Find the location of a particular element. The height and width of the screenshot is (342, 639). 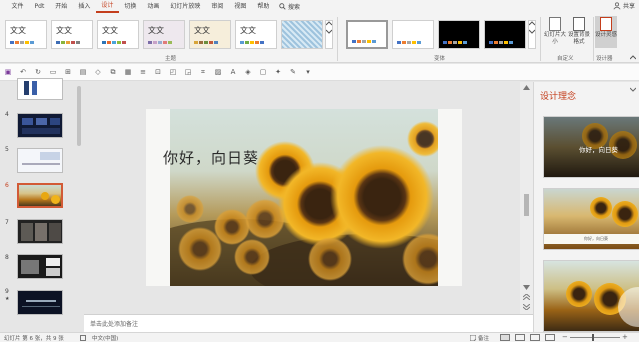

search-box: 搜索 is located at coordinates (289, 6).